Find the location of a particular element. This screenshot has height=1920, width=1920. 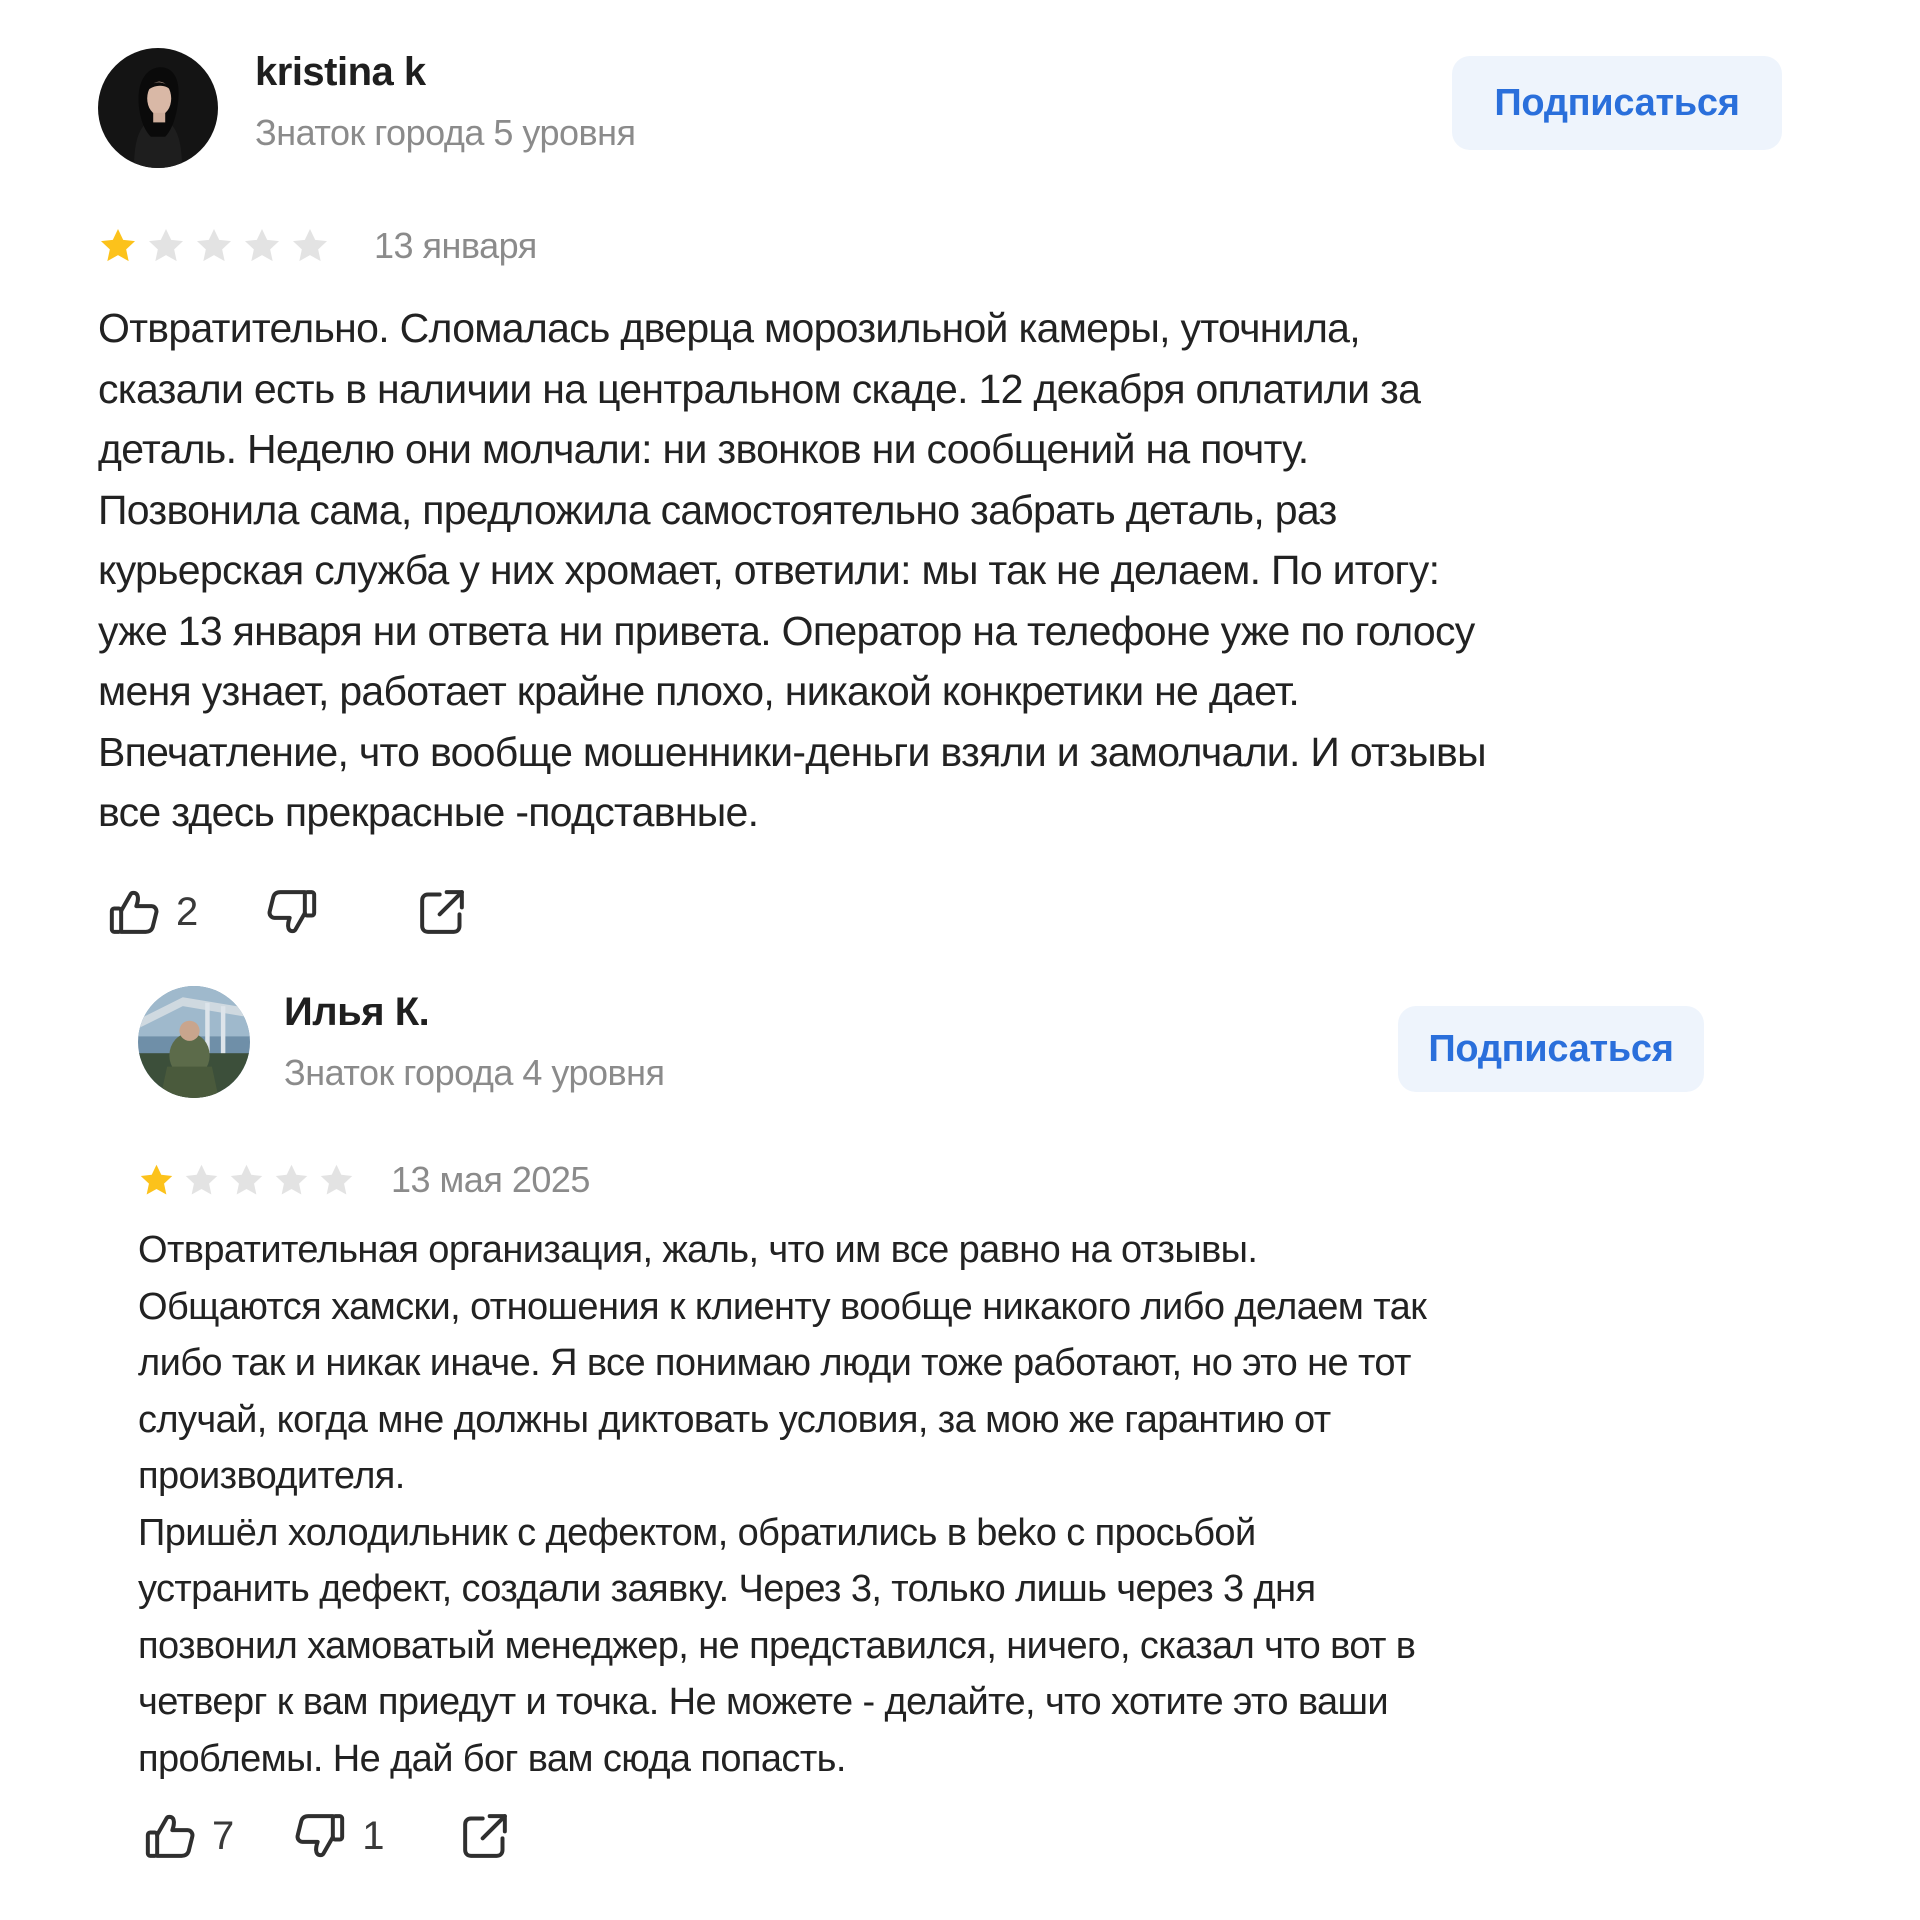

review-text-line: производителя. is located at coordinates (271, 1476).